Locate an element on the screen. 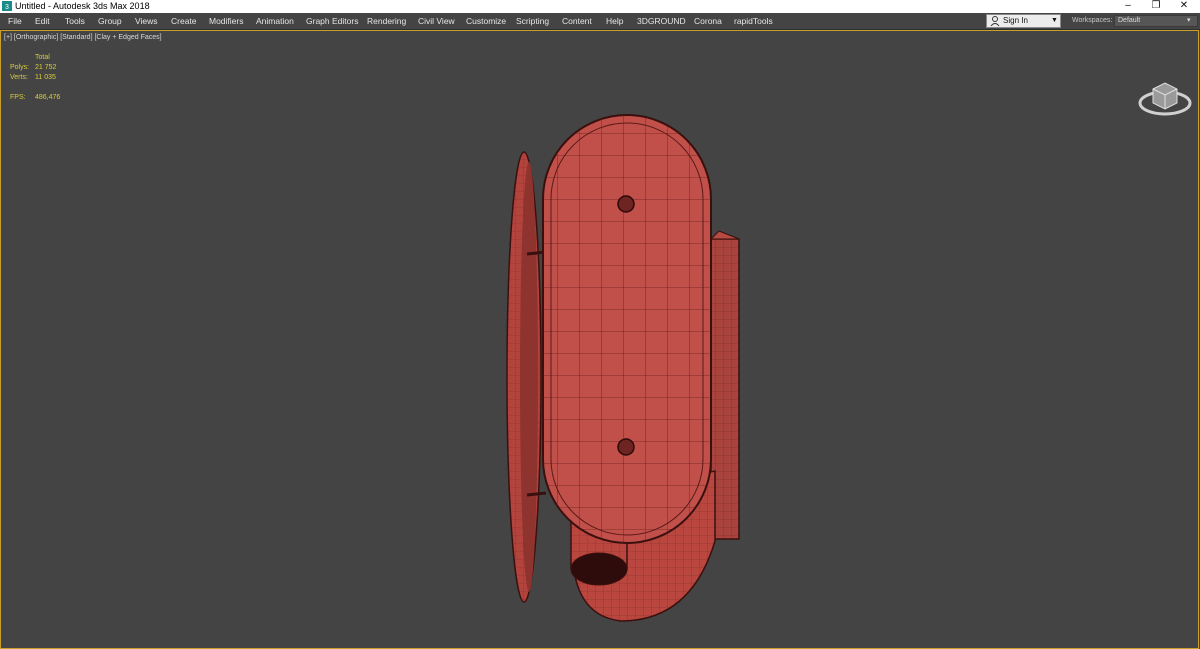 This screenshot has height=649, width=1200. stats-verts-value: 11 035 is located at coordinates (45, 77).